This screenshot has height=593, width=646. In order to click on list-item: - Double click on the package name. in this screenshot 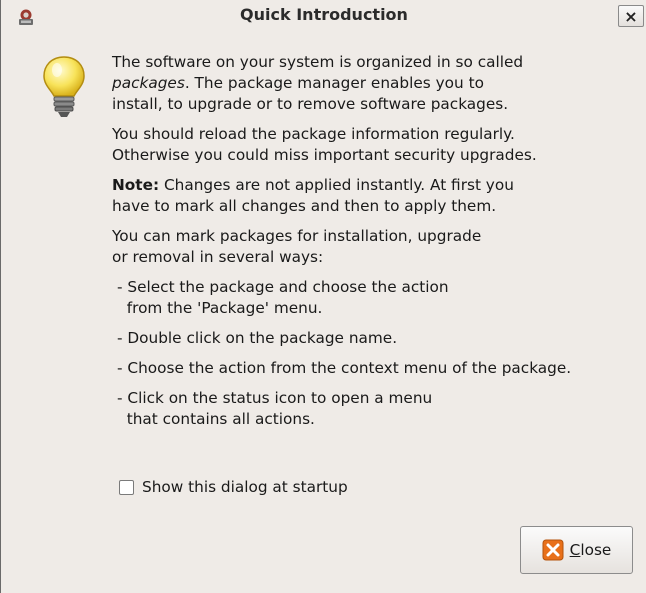, I will do `click(257, 338)`.